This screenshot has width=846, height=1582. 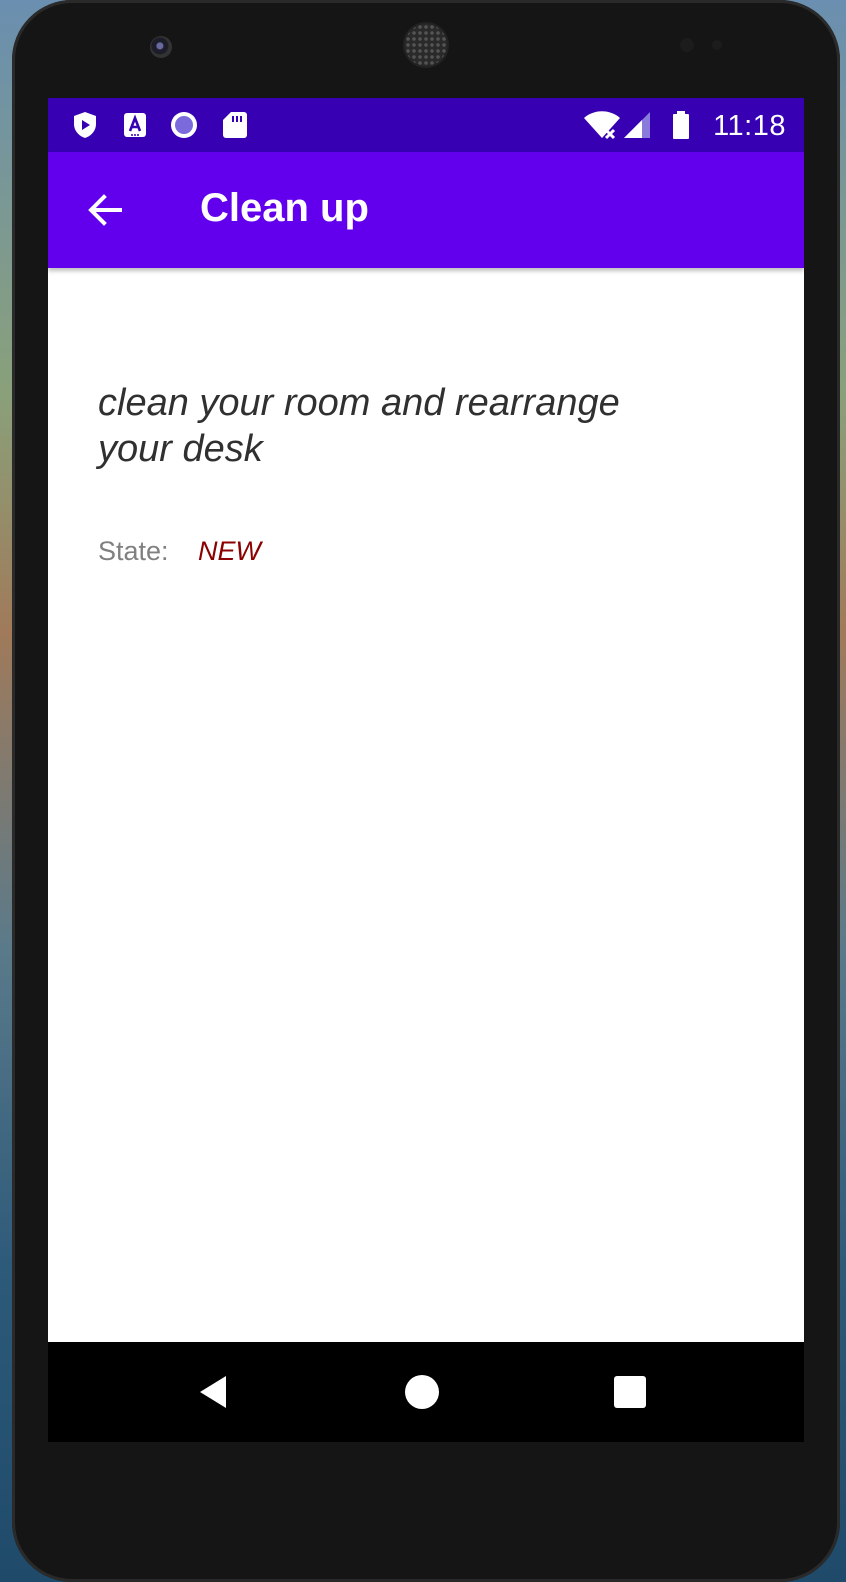 I want to click on font-a-icon, so click(x=135, y=125).